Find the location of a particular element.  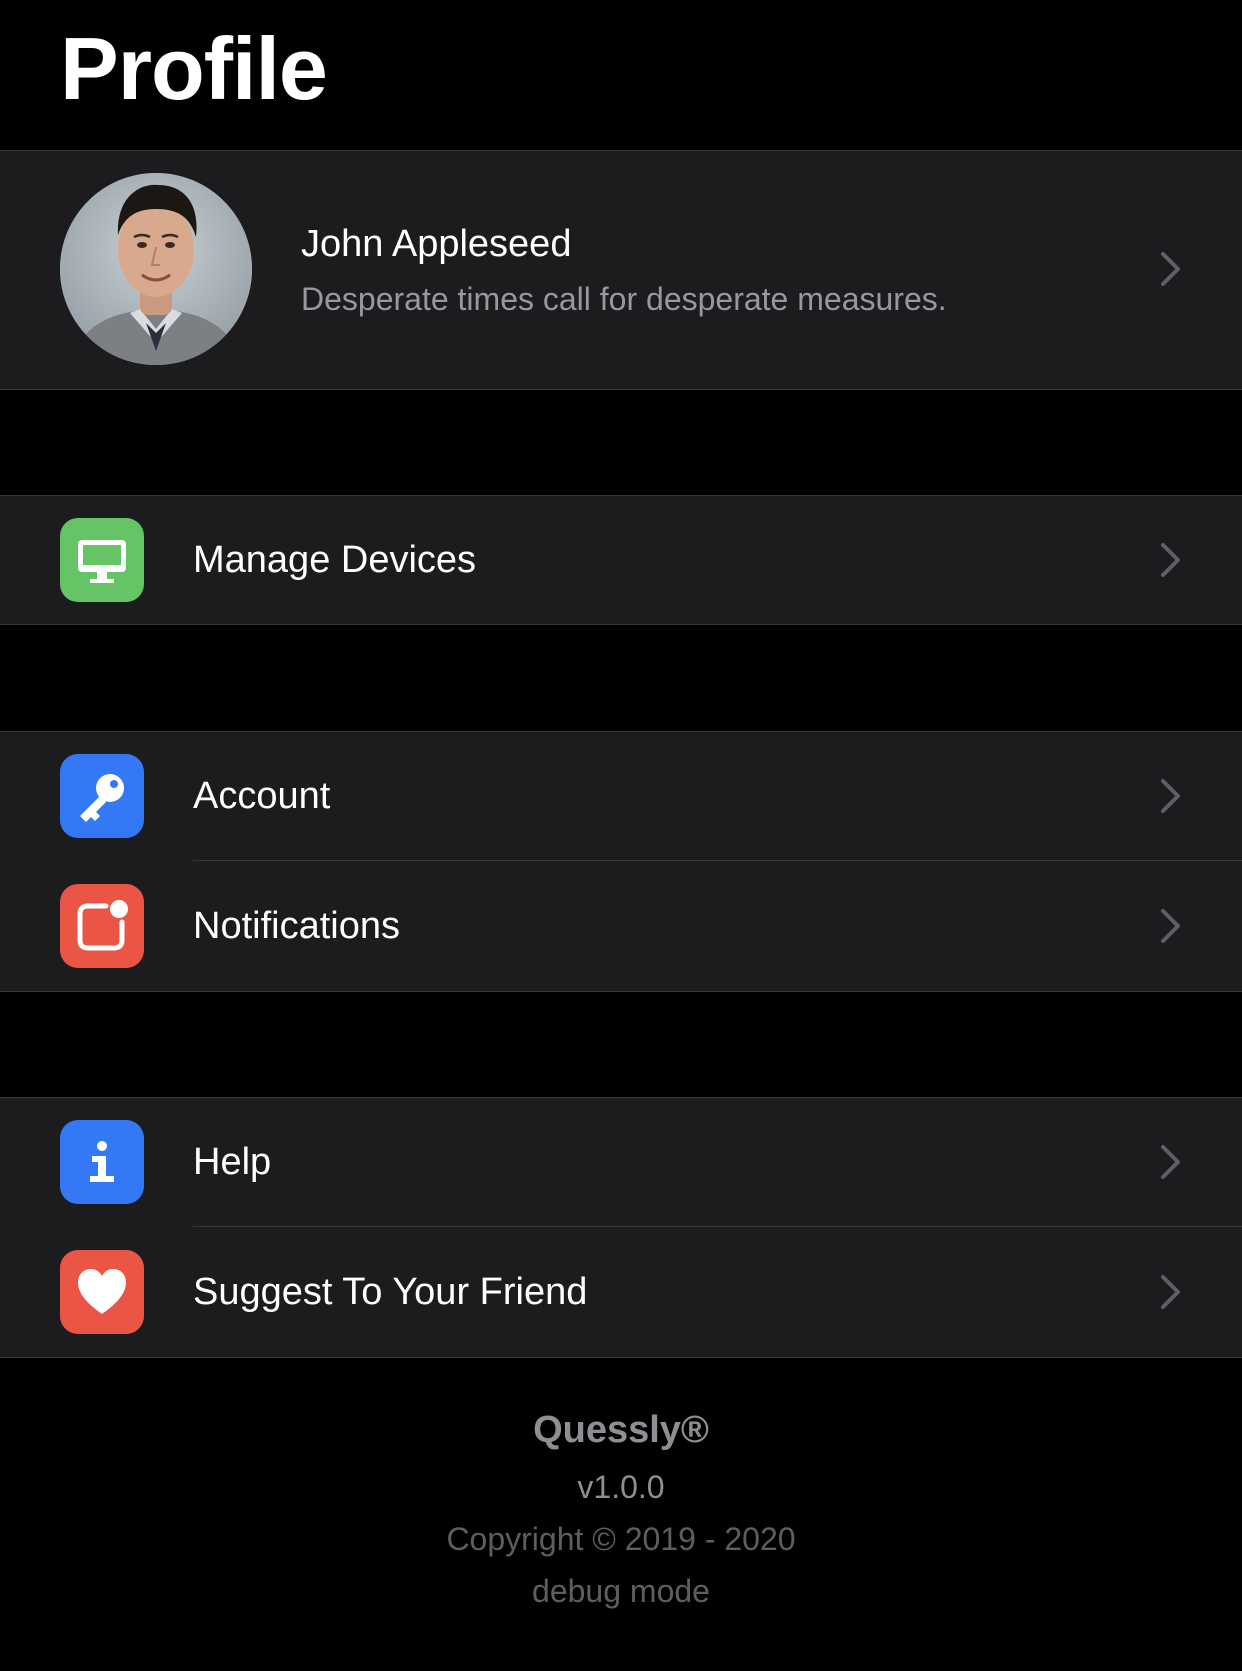

devices-group: Manage Devices is located at coordinates (621, 560).